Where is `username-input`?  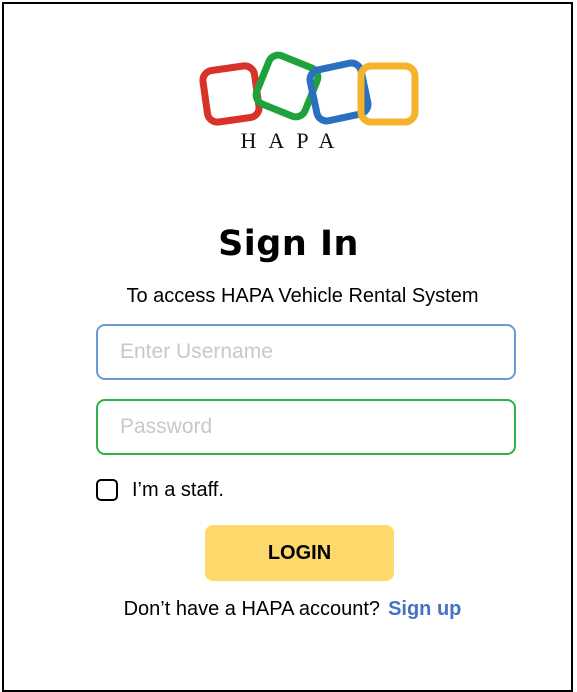
username-input is located at coordinates (306, 352).